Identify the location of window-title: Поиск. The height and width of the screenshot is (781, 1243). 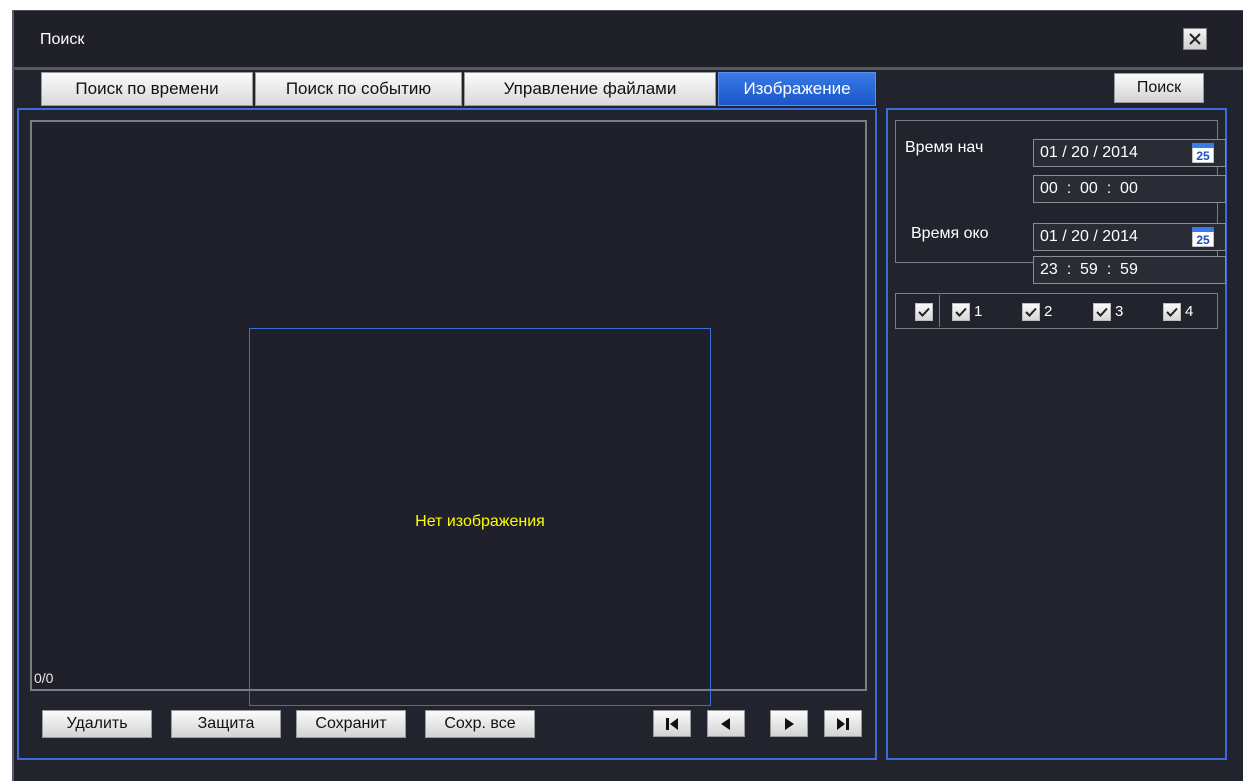
(62, 39).